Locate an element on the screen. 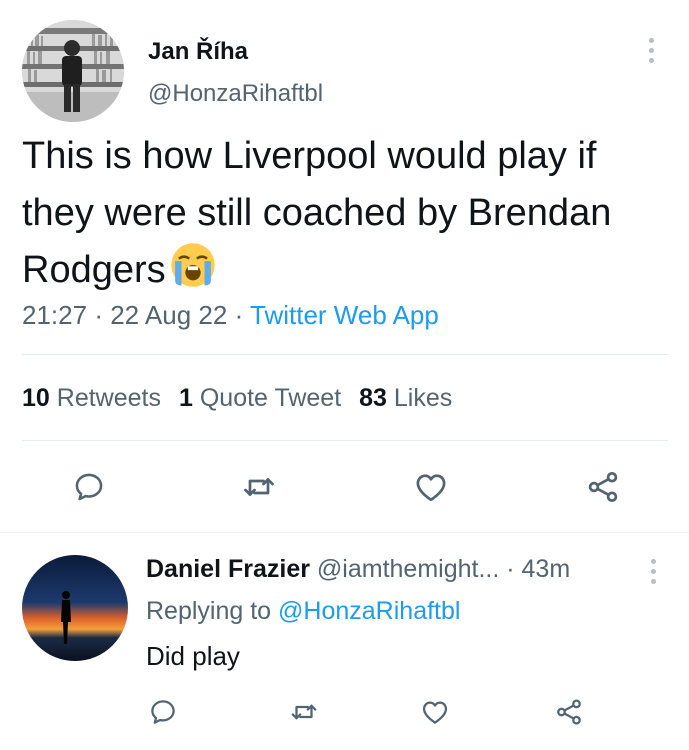 This screenshot has height=750, width=689. tweet-stats: 10 Retweets 1 Quote Tweet 83 Likes is located at coordinates (237, 398).